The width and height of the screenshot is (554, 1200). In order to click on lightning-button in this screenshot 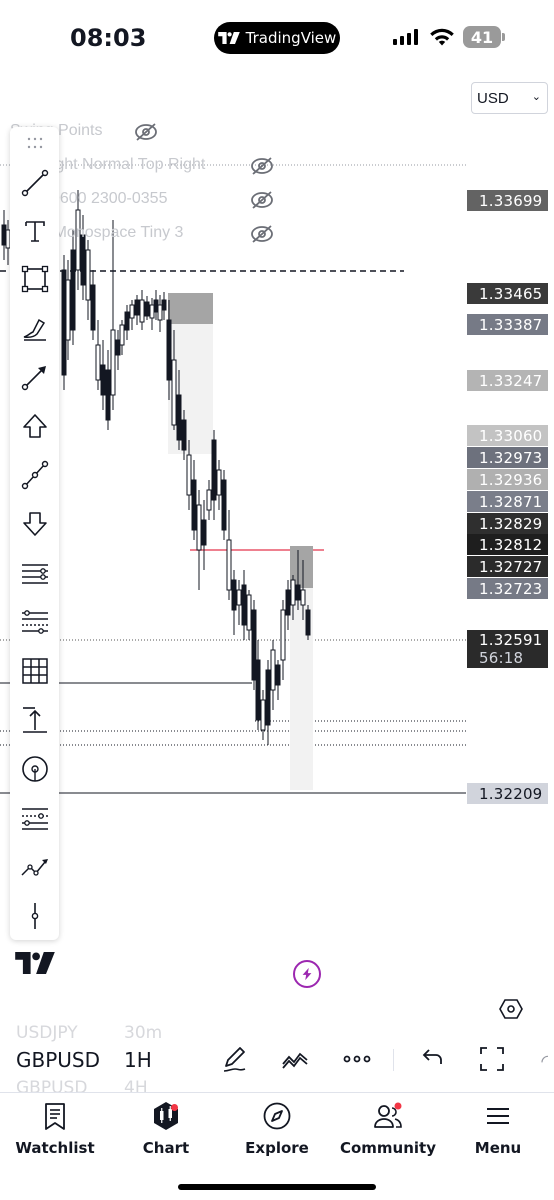, I will do `click(307, 974)`.